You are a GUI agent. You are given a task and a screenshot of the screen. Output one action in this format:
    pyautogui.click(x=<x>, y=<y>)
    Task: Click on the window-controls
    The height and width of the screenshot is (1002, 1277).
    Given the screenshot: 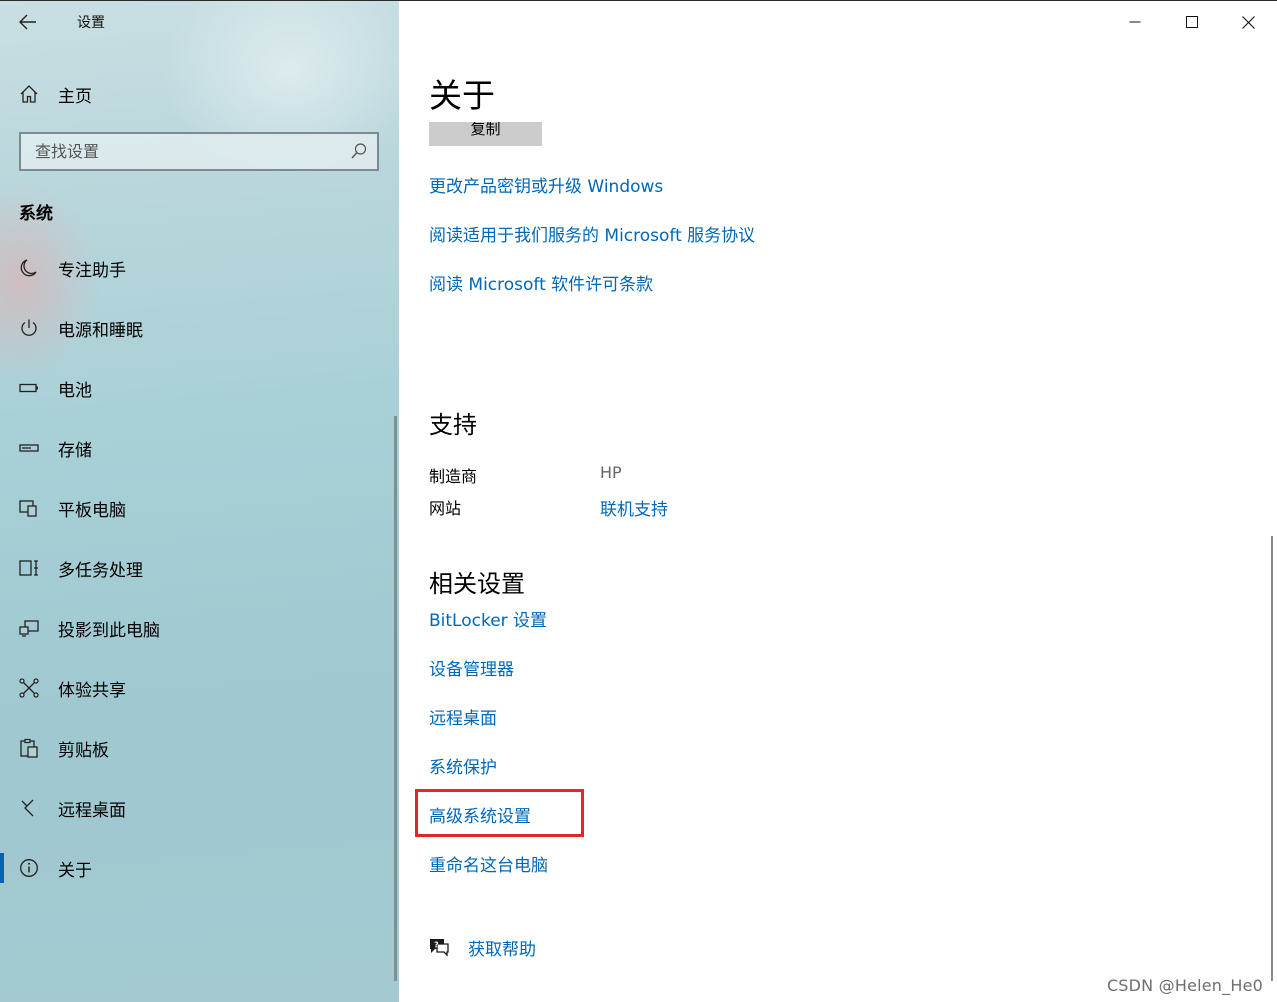 What is the action you would take?
    pyautogui.click(x=1191, y=22)
    